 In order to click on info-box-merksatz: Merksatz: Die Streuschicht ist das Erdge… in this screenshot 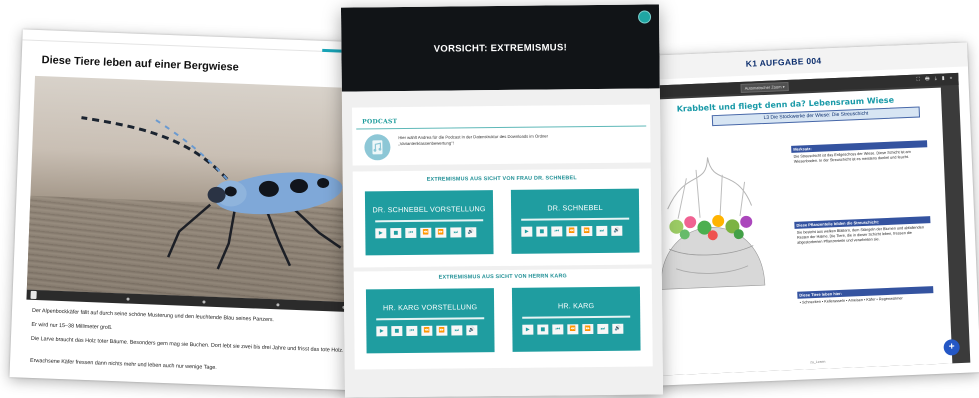, I will do `click(859, 153)`.